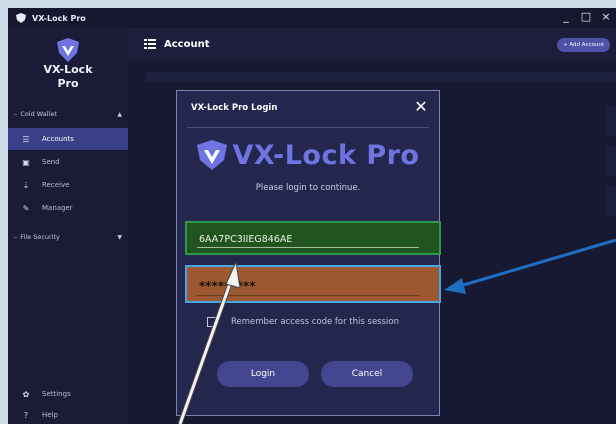 Image resolution: width=616 pixels, height=424 pixels. What do you see at coordinates (372, 44) in the screenshot?
I see `page-header: Account + Add Account` at bounding box center [372, 44].